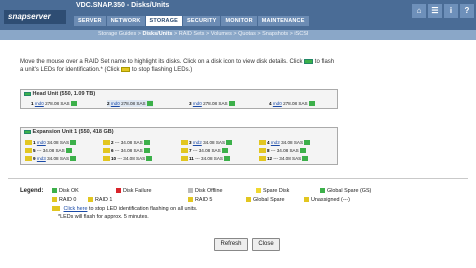 This screenshot has height=268, width=476. What do you see at coordinates (275, 34) in the screenshot?
I see `subnav-snapshots: Snapshots` at bounding box center [275, 34].